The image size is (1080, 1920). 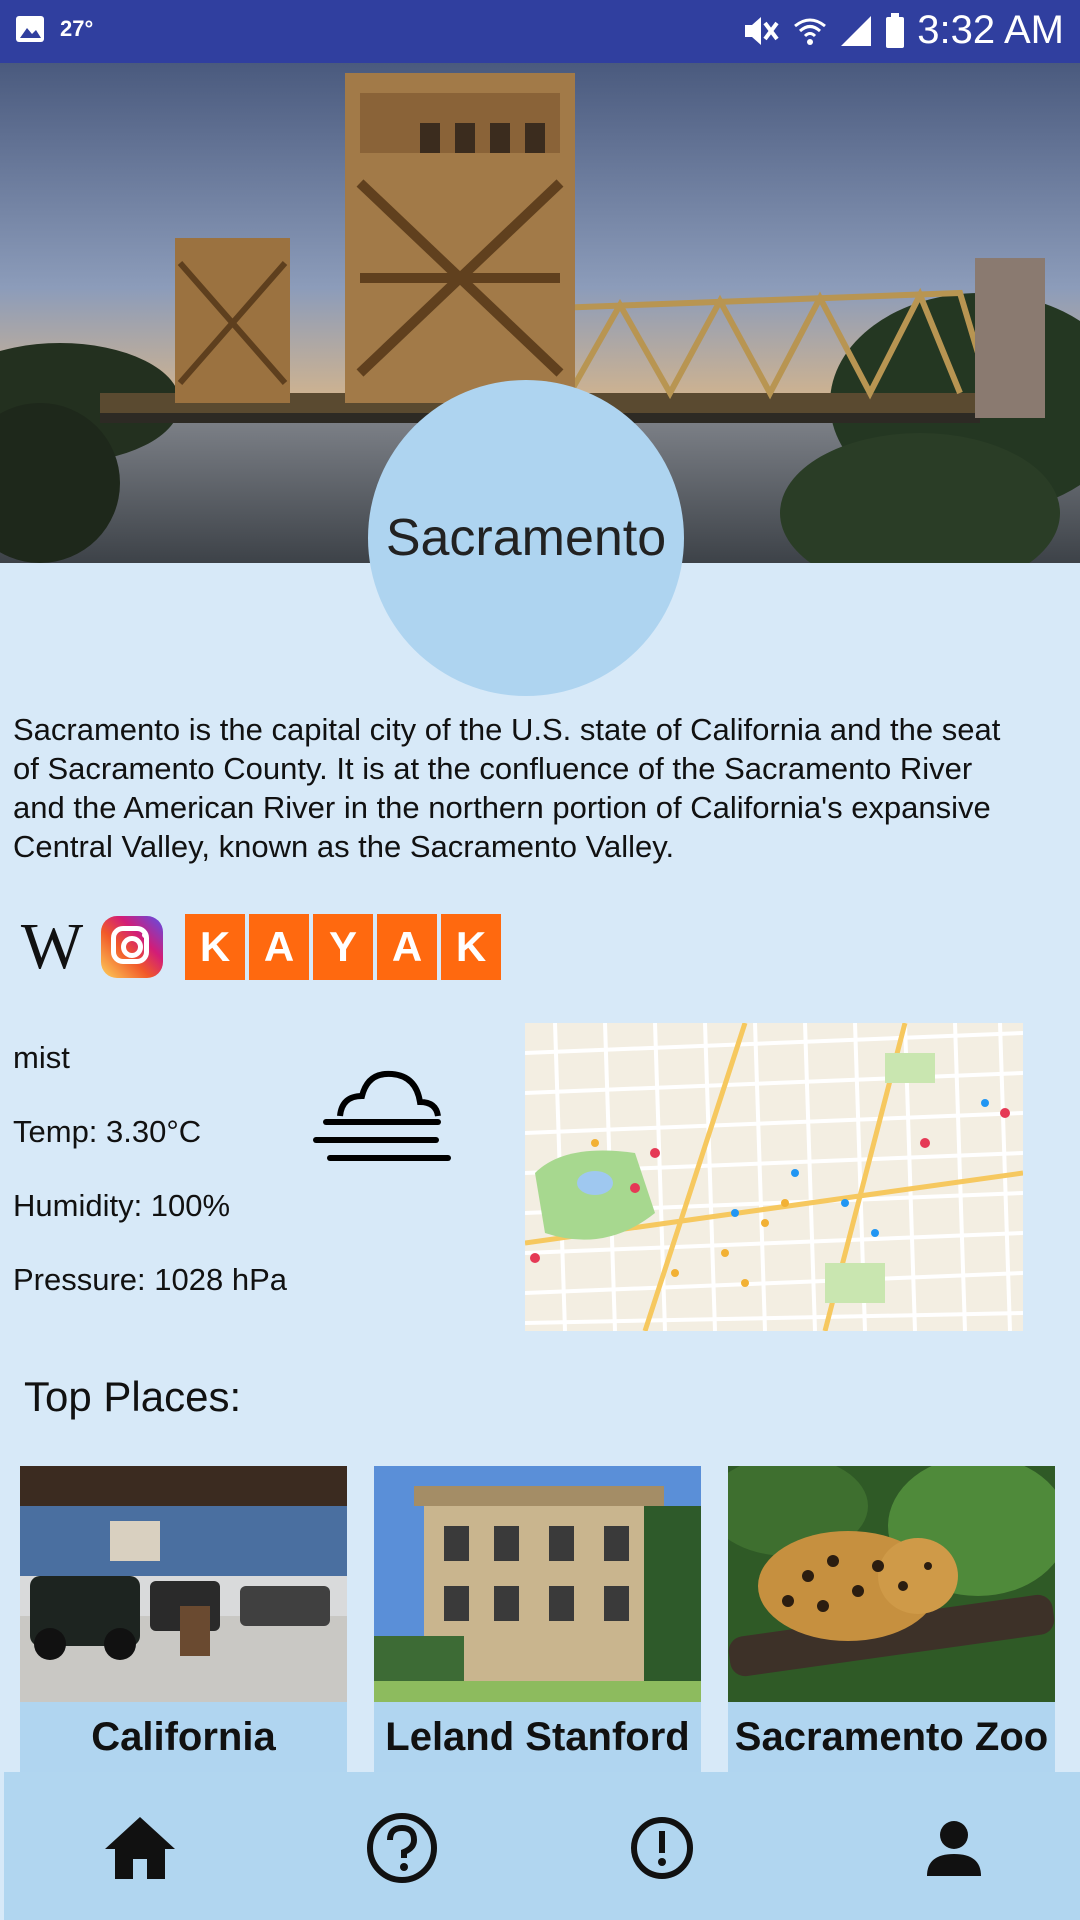 I want to click on city-name-badge: Sacramento, so click(x=526, y=538).